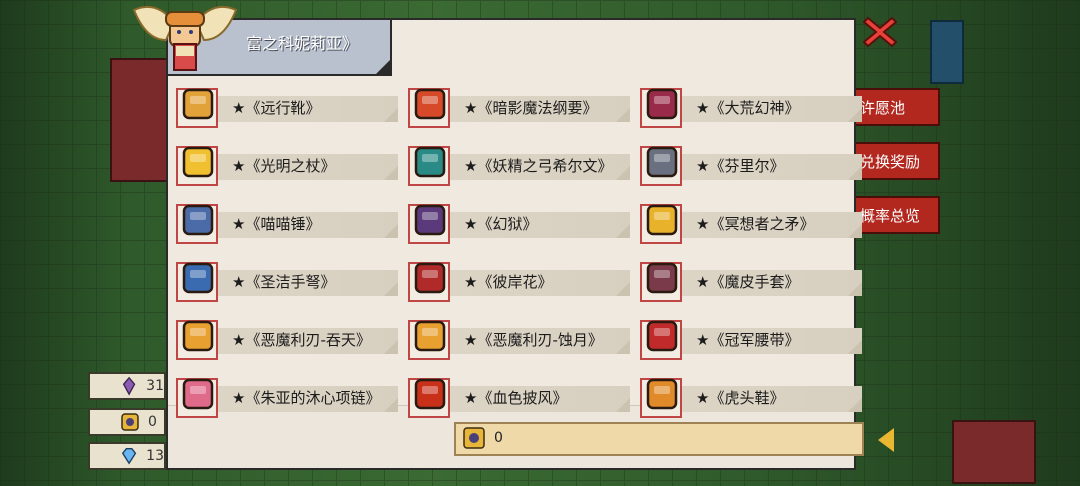  What do you see at coordinates (430, 278) in the screenshot?
I see `sword-icon` at bounding box center [430, 278].